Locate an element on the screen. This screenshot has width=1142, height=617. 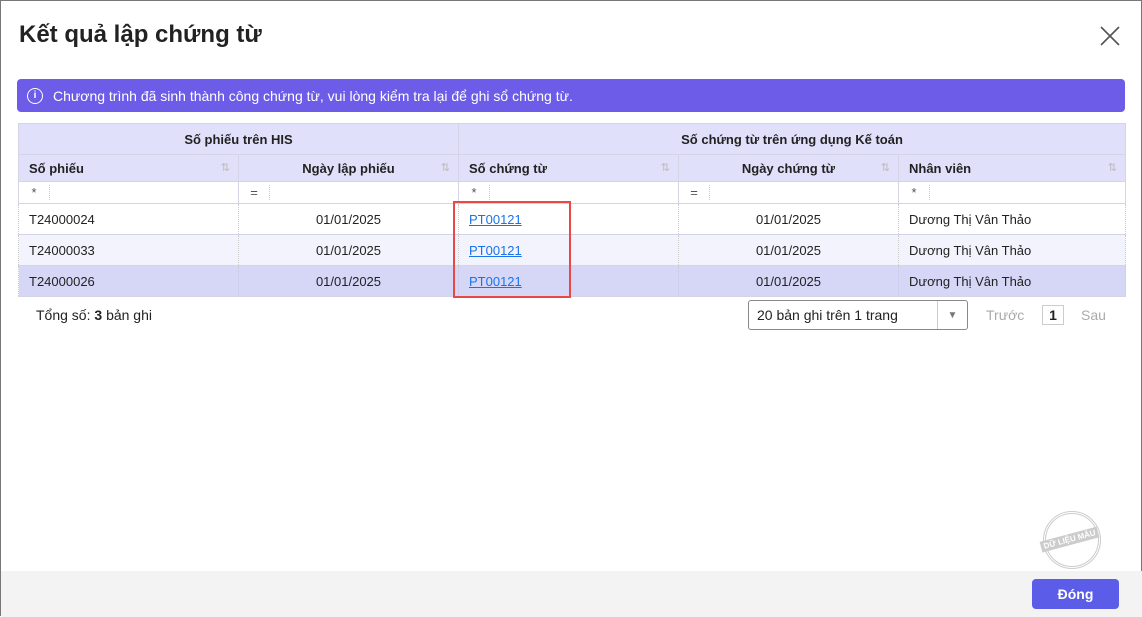
total-records: Tổng số: 3 bản ghi is located at coordinates (94, 315).